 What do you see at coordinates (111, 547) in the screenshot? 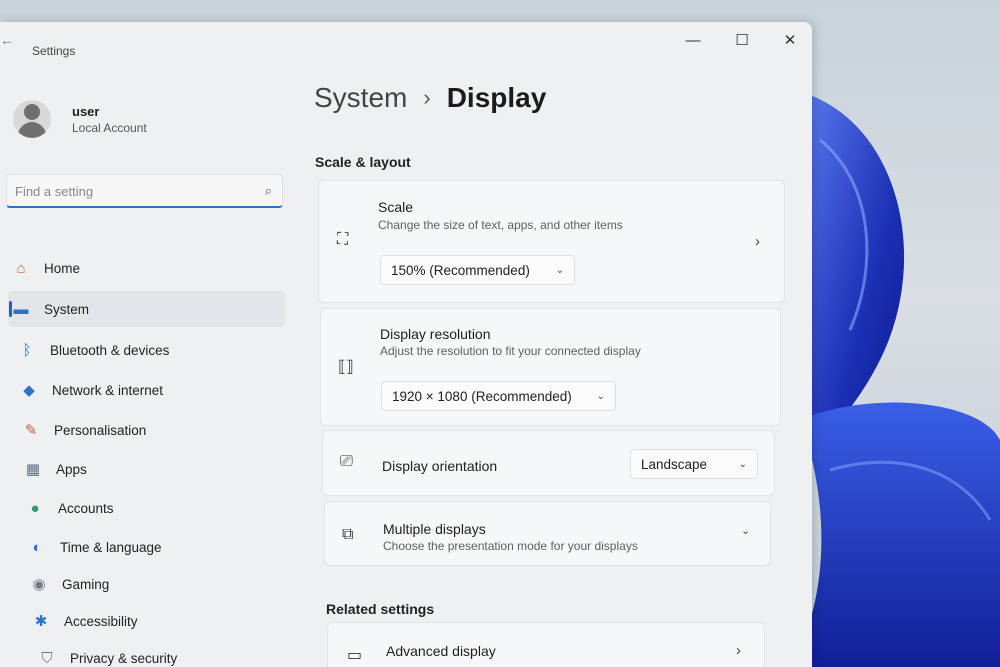
I see `sidebar-item-label: Time & language` at bounding box center [111, 547].